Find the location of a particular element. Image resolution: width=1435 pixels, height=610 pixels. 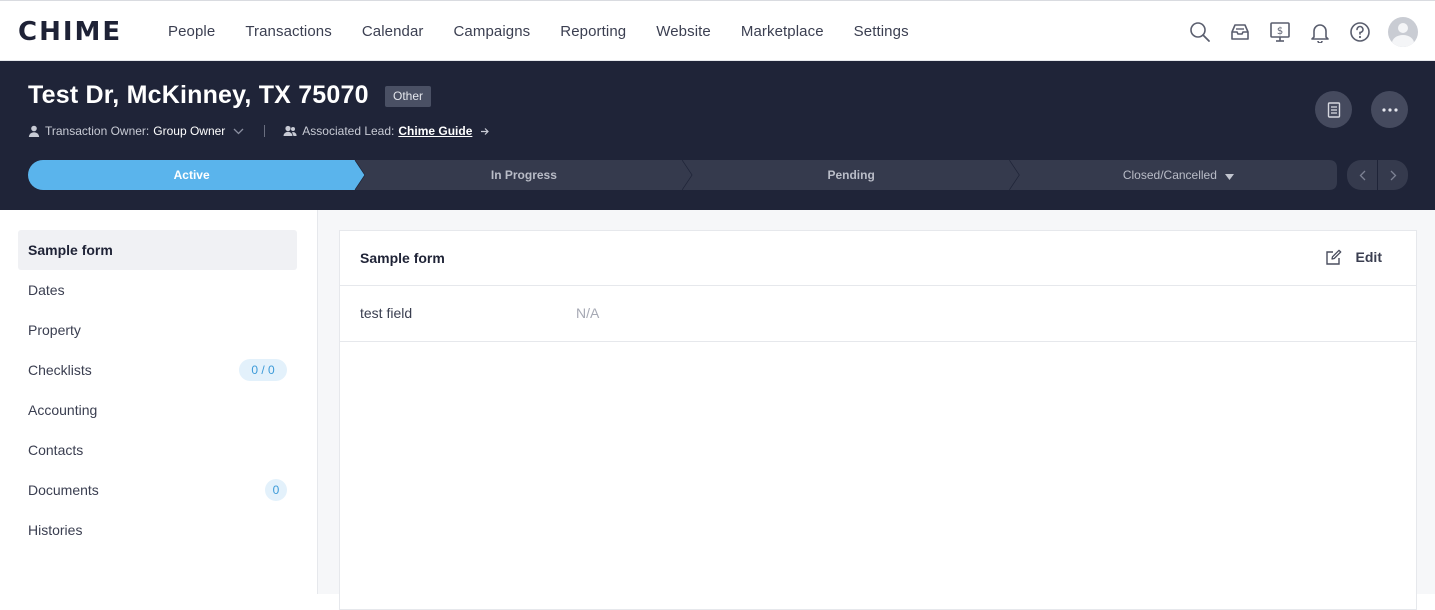

owner-value: Group Owner is located at coordinates (189, 131).